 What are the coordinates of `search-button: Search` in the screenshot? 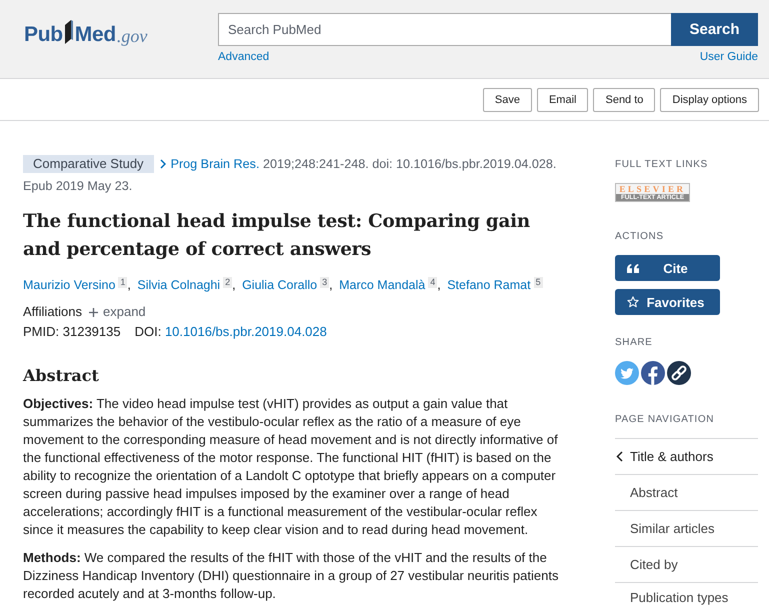 It's located at (714, 29).